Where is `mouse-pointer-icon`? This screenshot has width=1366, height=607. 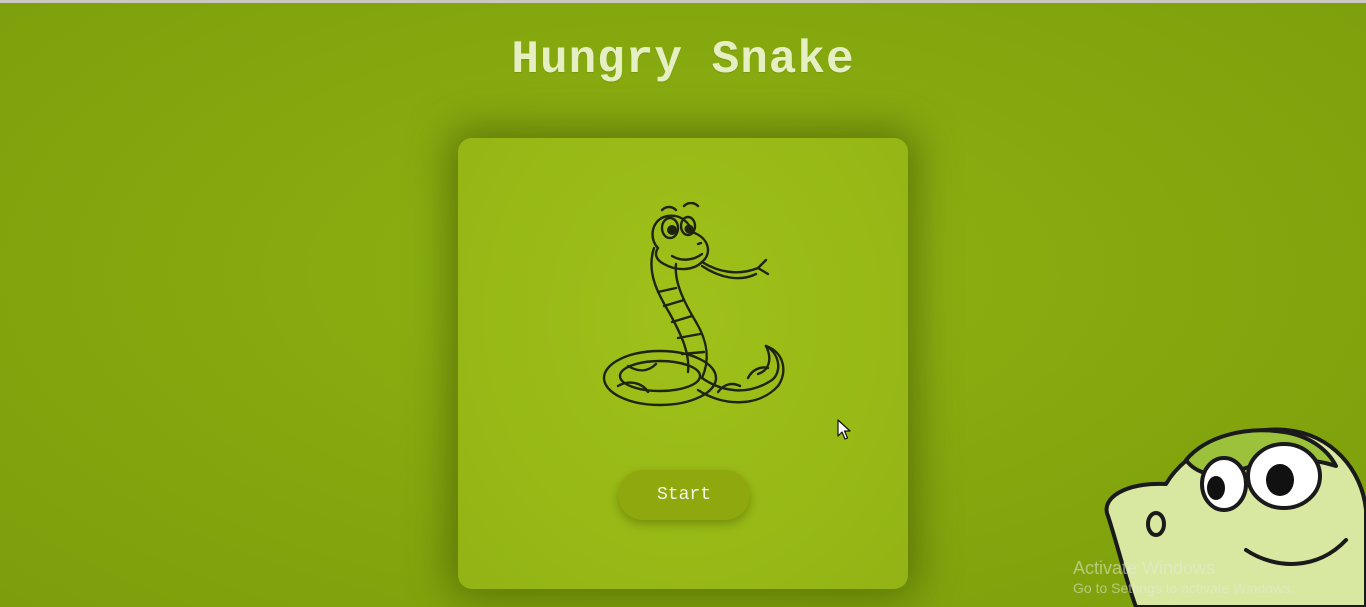 mouse-pointer-icon is located at coordinates (844, 429).